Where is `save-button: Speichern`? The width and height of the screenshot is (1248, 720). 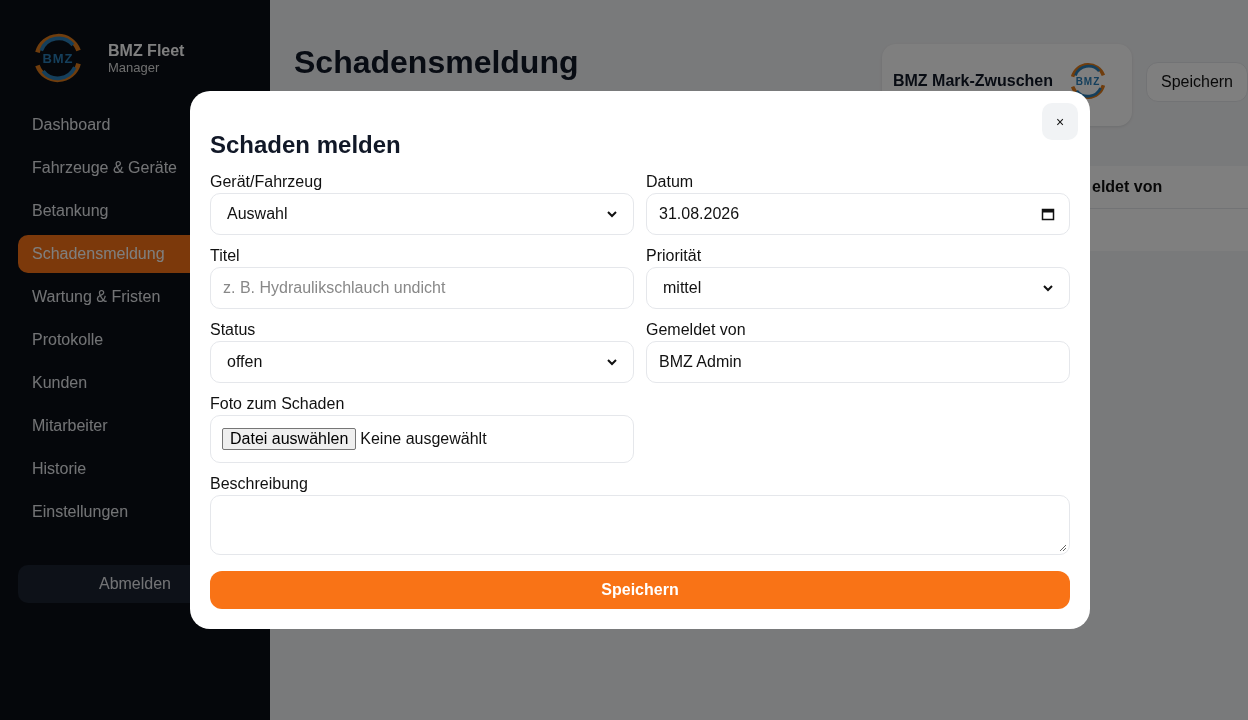
save-button: Speichern is located at coordinates (1196, 82).